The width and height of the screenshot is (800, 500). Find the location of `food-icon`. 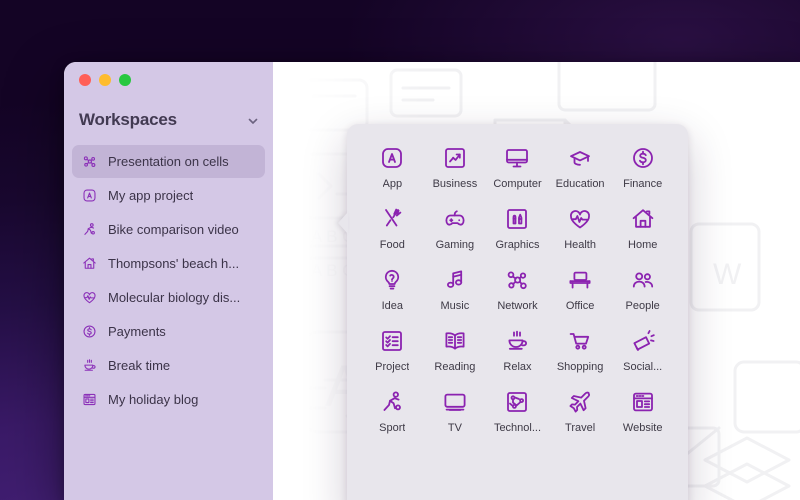

food-icon is located at coordinates (392, 219).